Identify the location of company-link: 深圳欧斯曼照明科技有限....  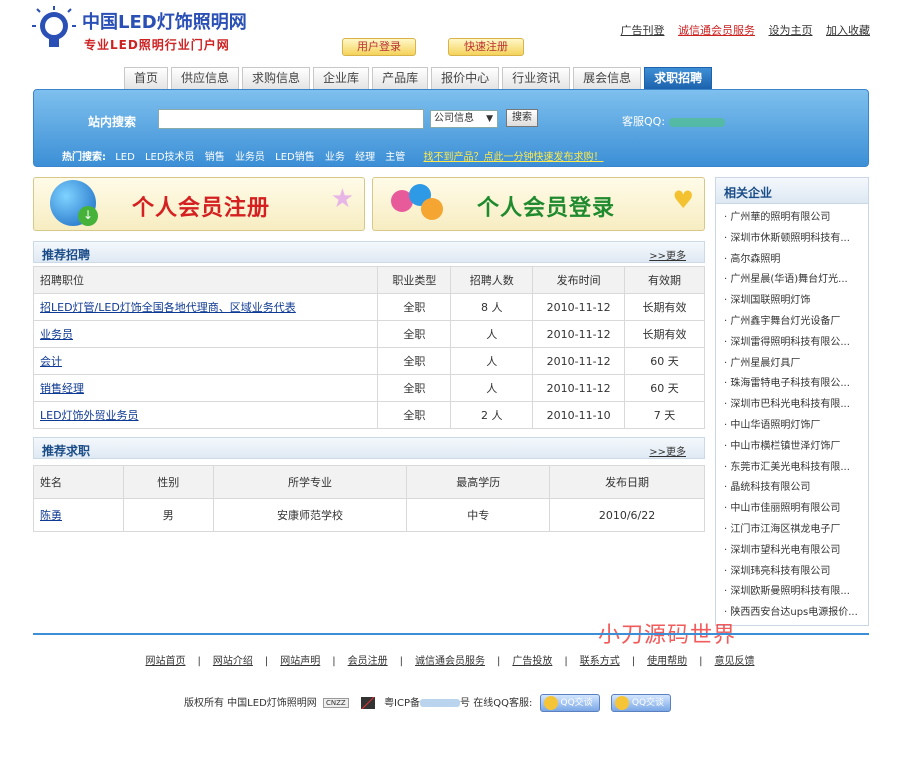
(790, 591).